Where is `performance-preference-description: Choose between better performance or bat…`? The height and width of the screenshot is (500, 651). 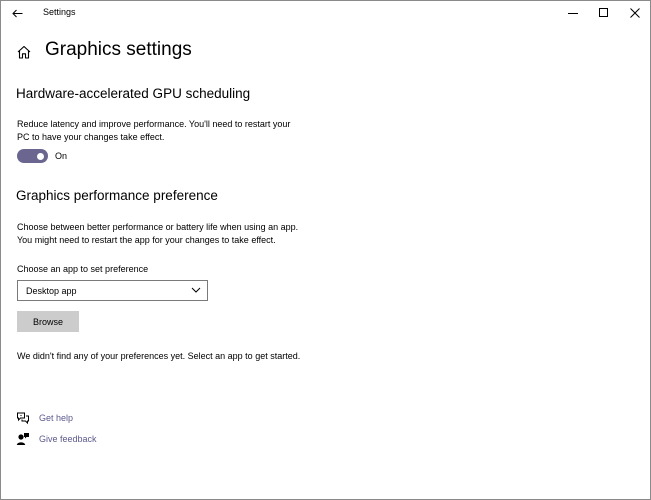
performance-preference-description: Choose between better performance or bat… is located at coordinates (172, 233).